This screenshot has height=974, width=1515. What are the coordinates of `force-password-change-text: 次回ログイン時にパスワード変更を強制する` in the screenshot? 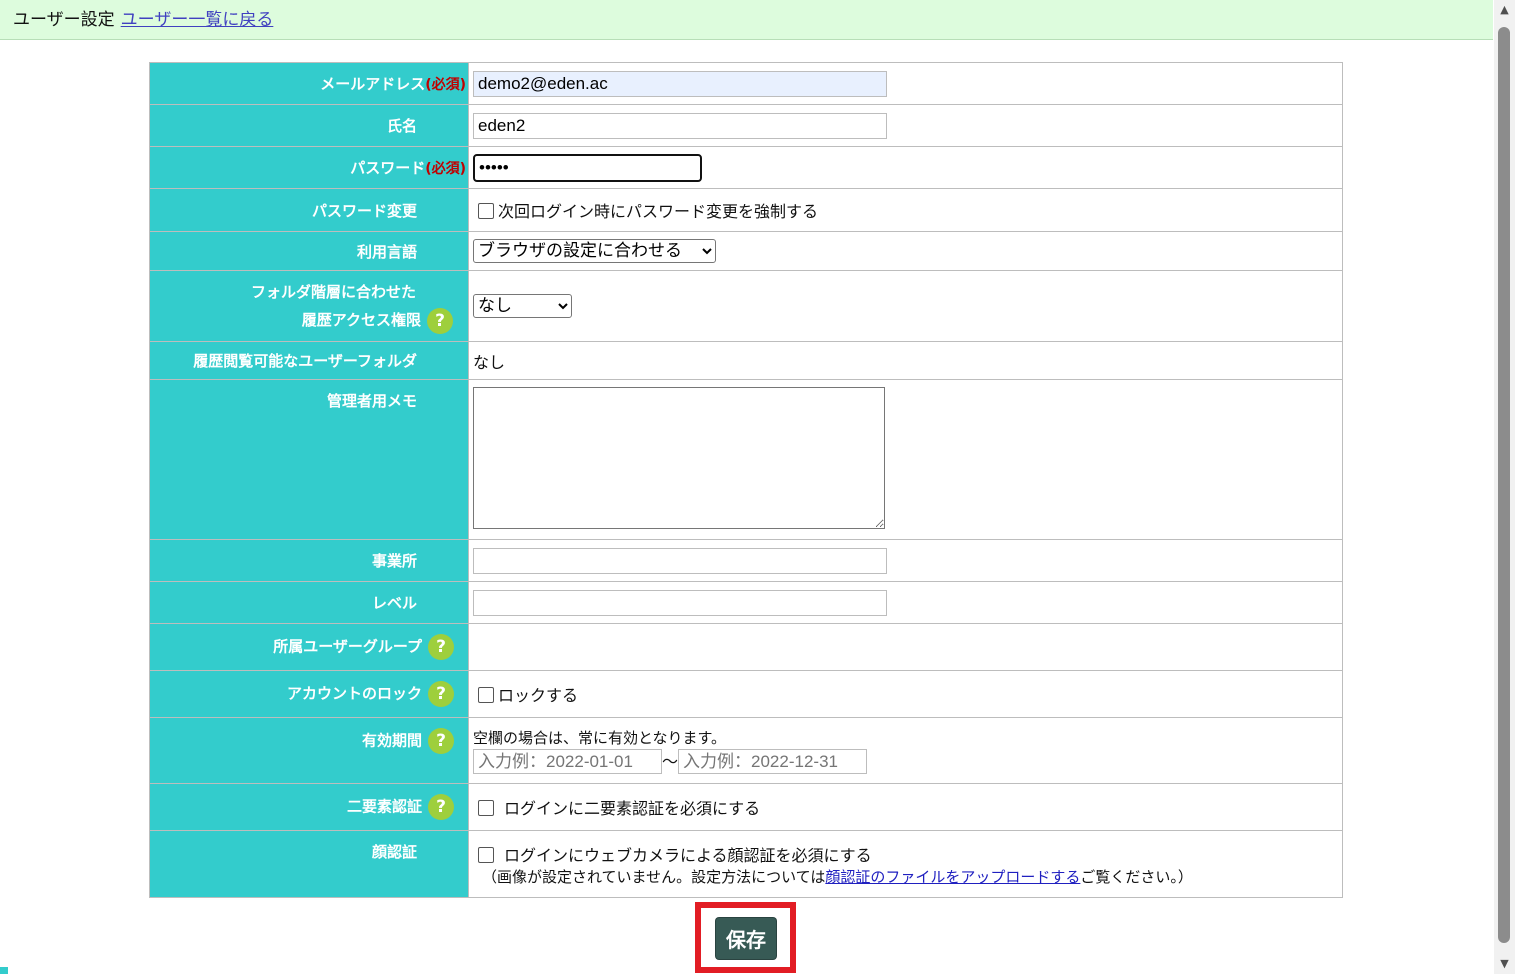 It's located at (658, 211).